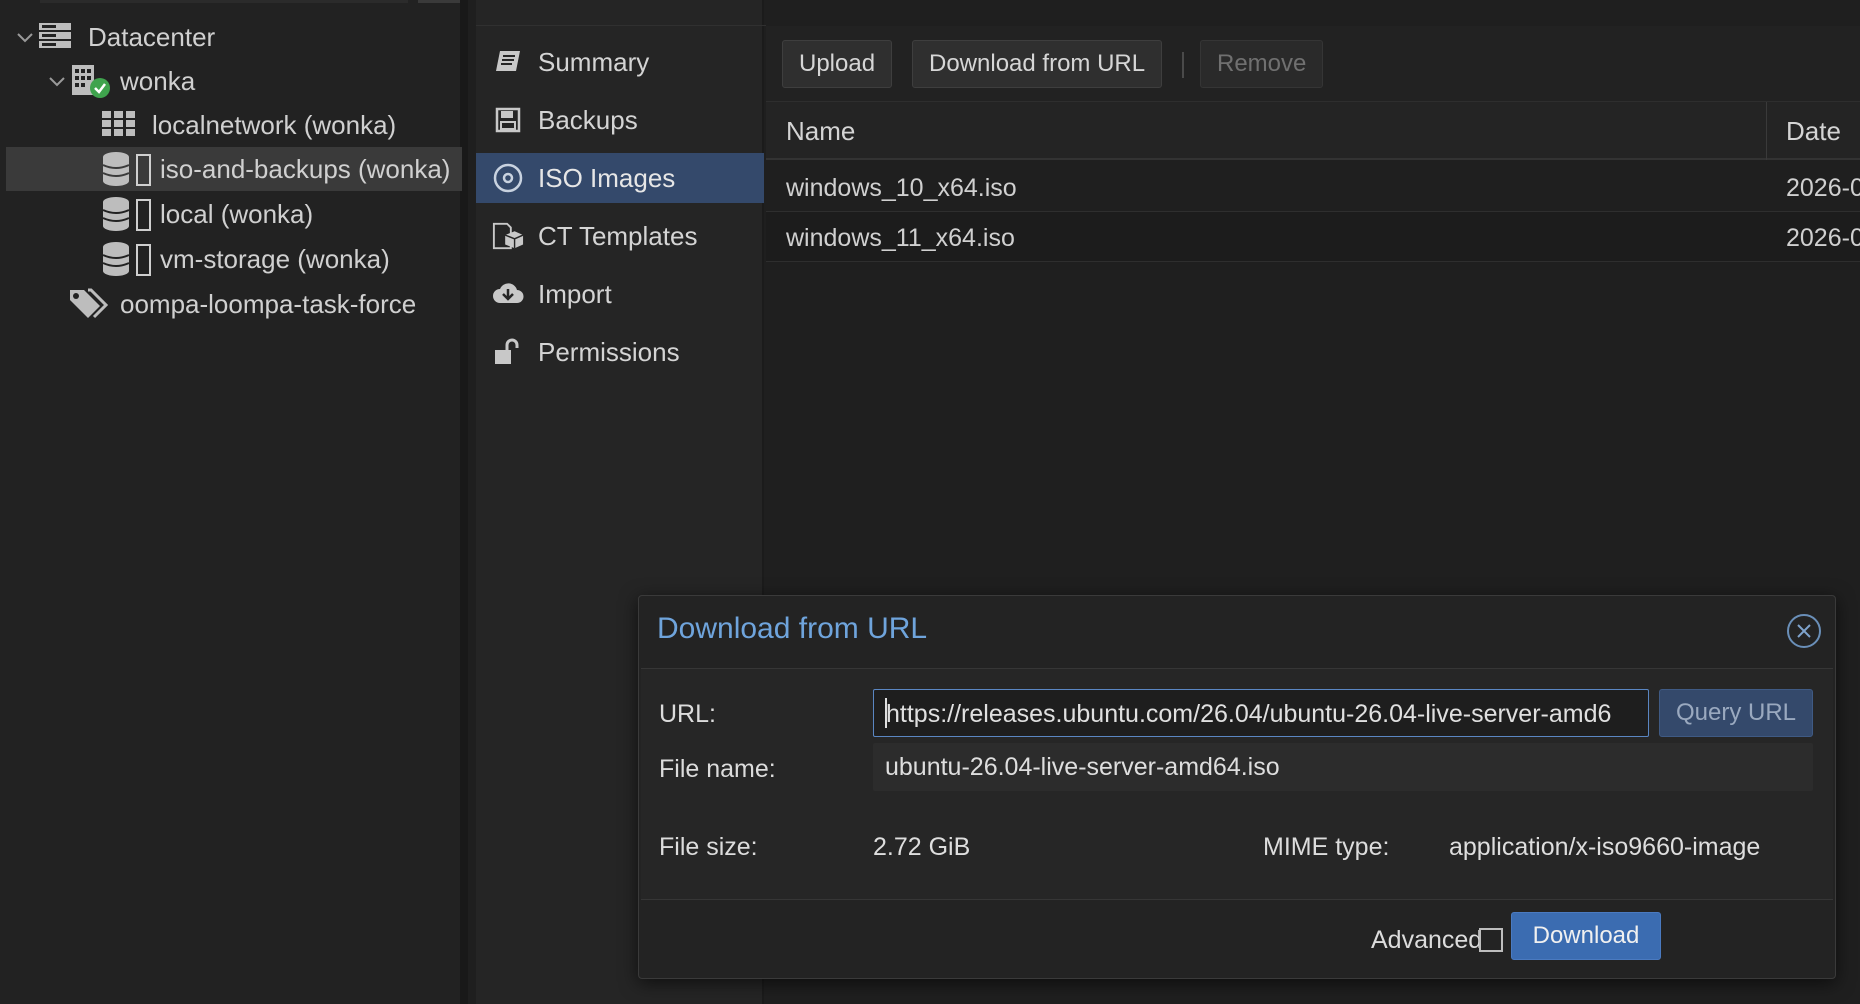 The height and width of the screenshot is (1004, 1860). What do you see at coordinates (508, 178) in the screenshot?
I see `disc-icon` at bounding box center [508, 178].